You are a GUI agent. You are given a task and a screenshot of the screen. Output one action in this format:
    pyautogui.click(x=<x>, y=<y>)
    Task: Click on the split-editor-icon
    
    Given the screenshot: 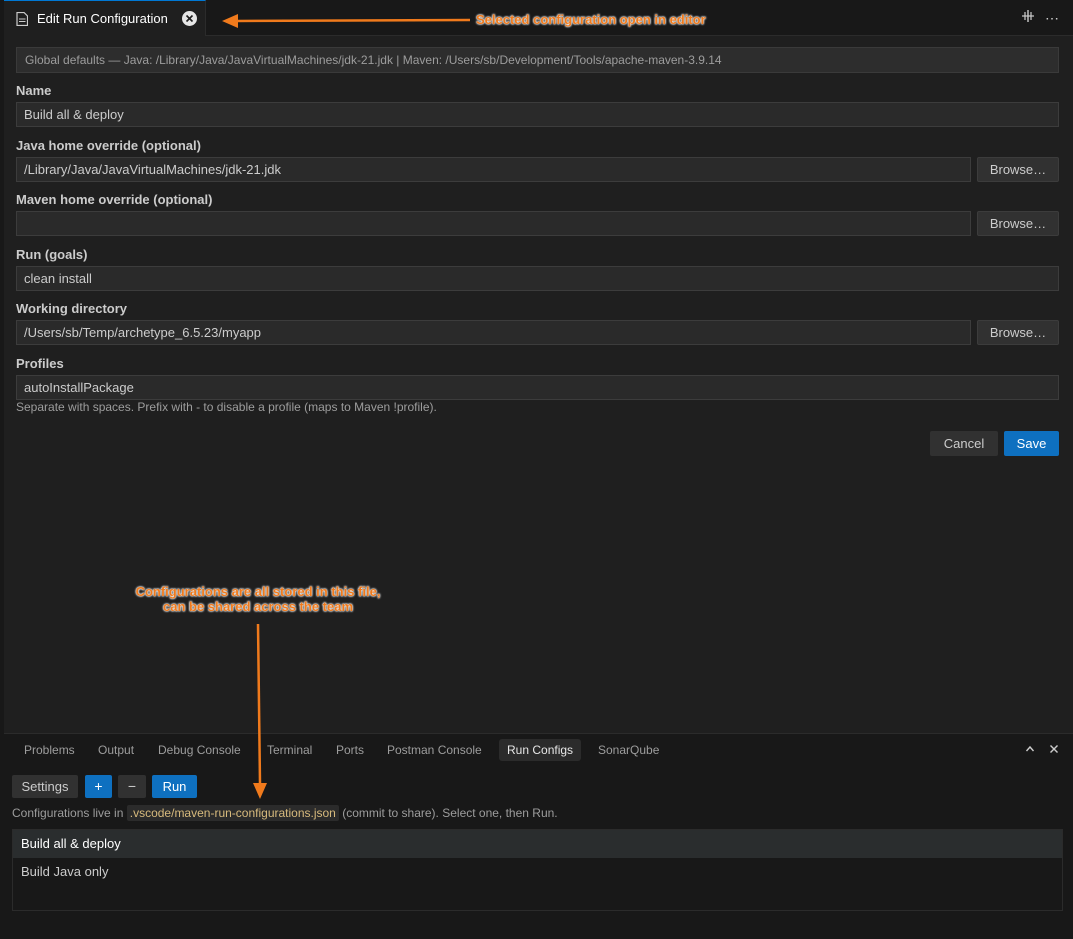 What is the action you would take?
    pyautogui.click(x=1028, y=17)
    